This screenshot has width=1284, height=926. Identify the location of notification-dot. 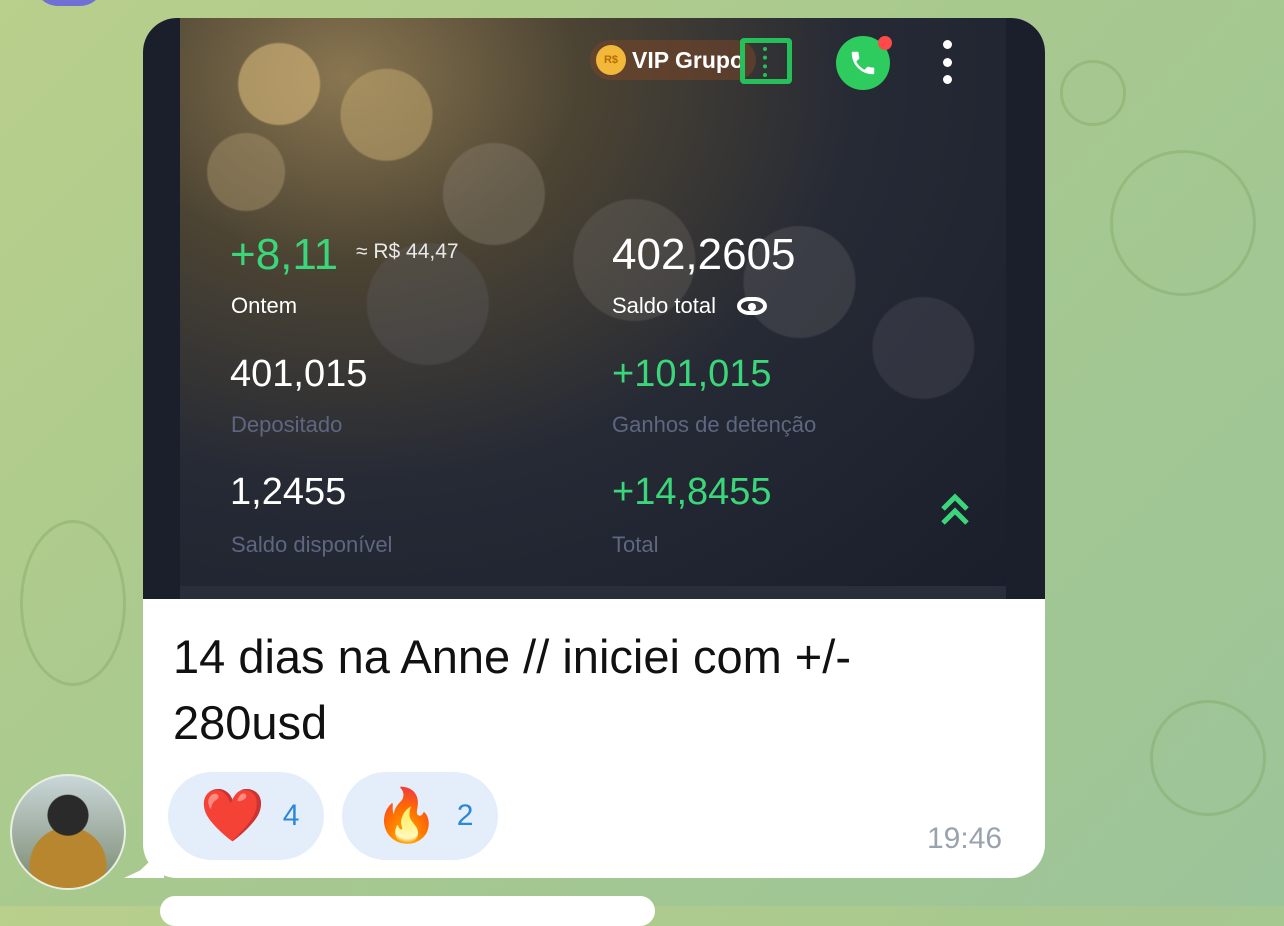
(885, 43).